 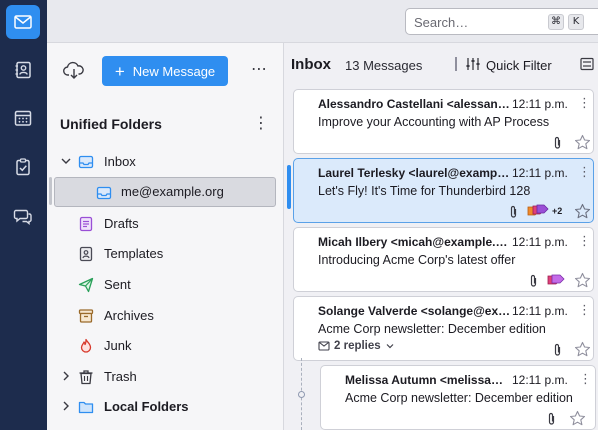 I want to click on folder-pane-more-button: ⋯, so click(x=259, y=71).